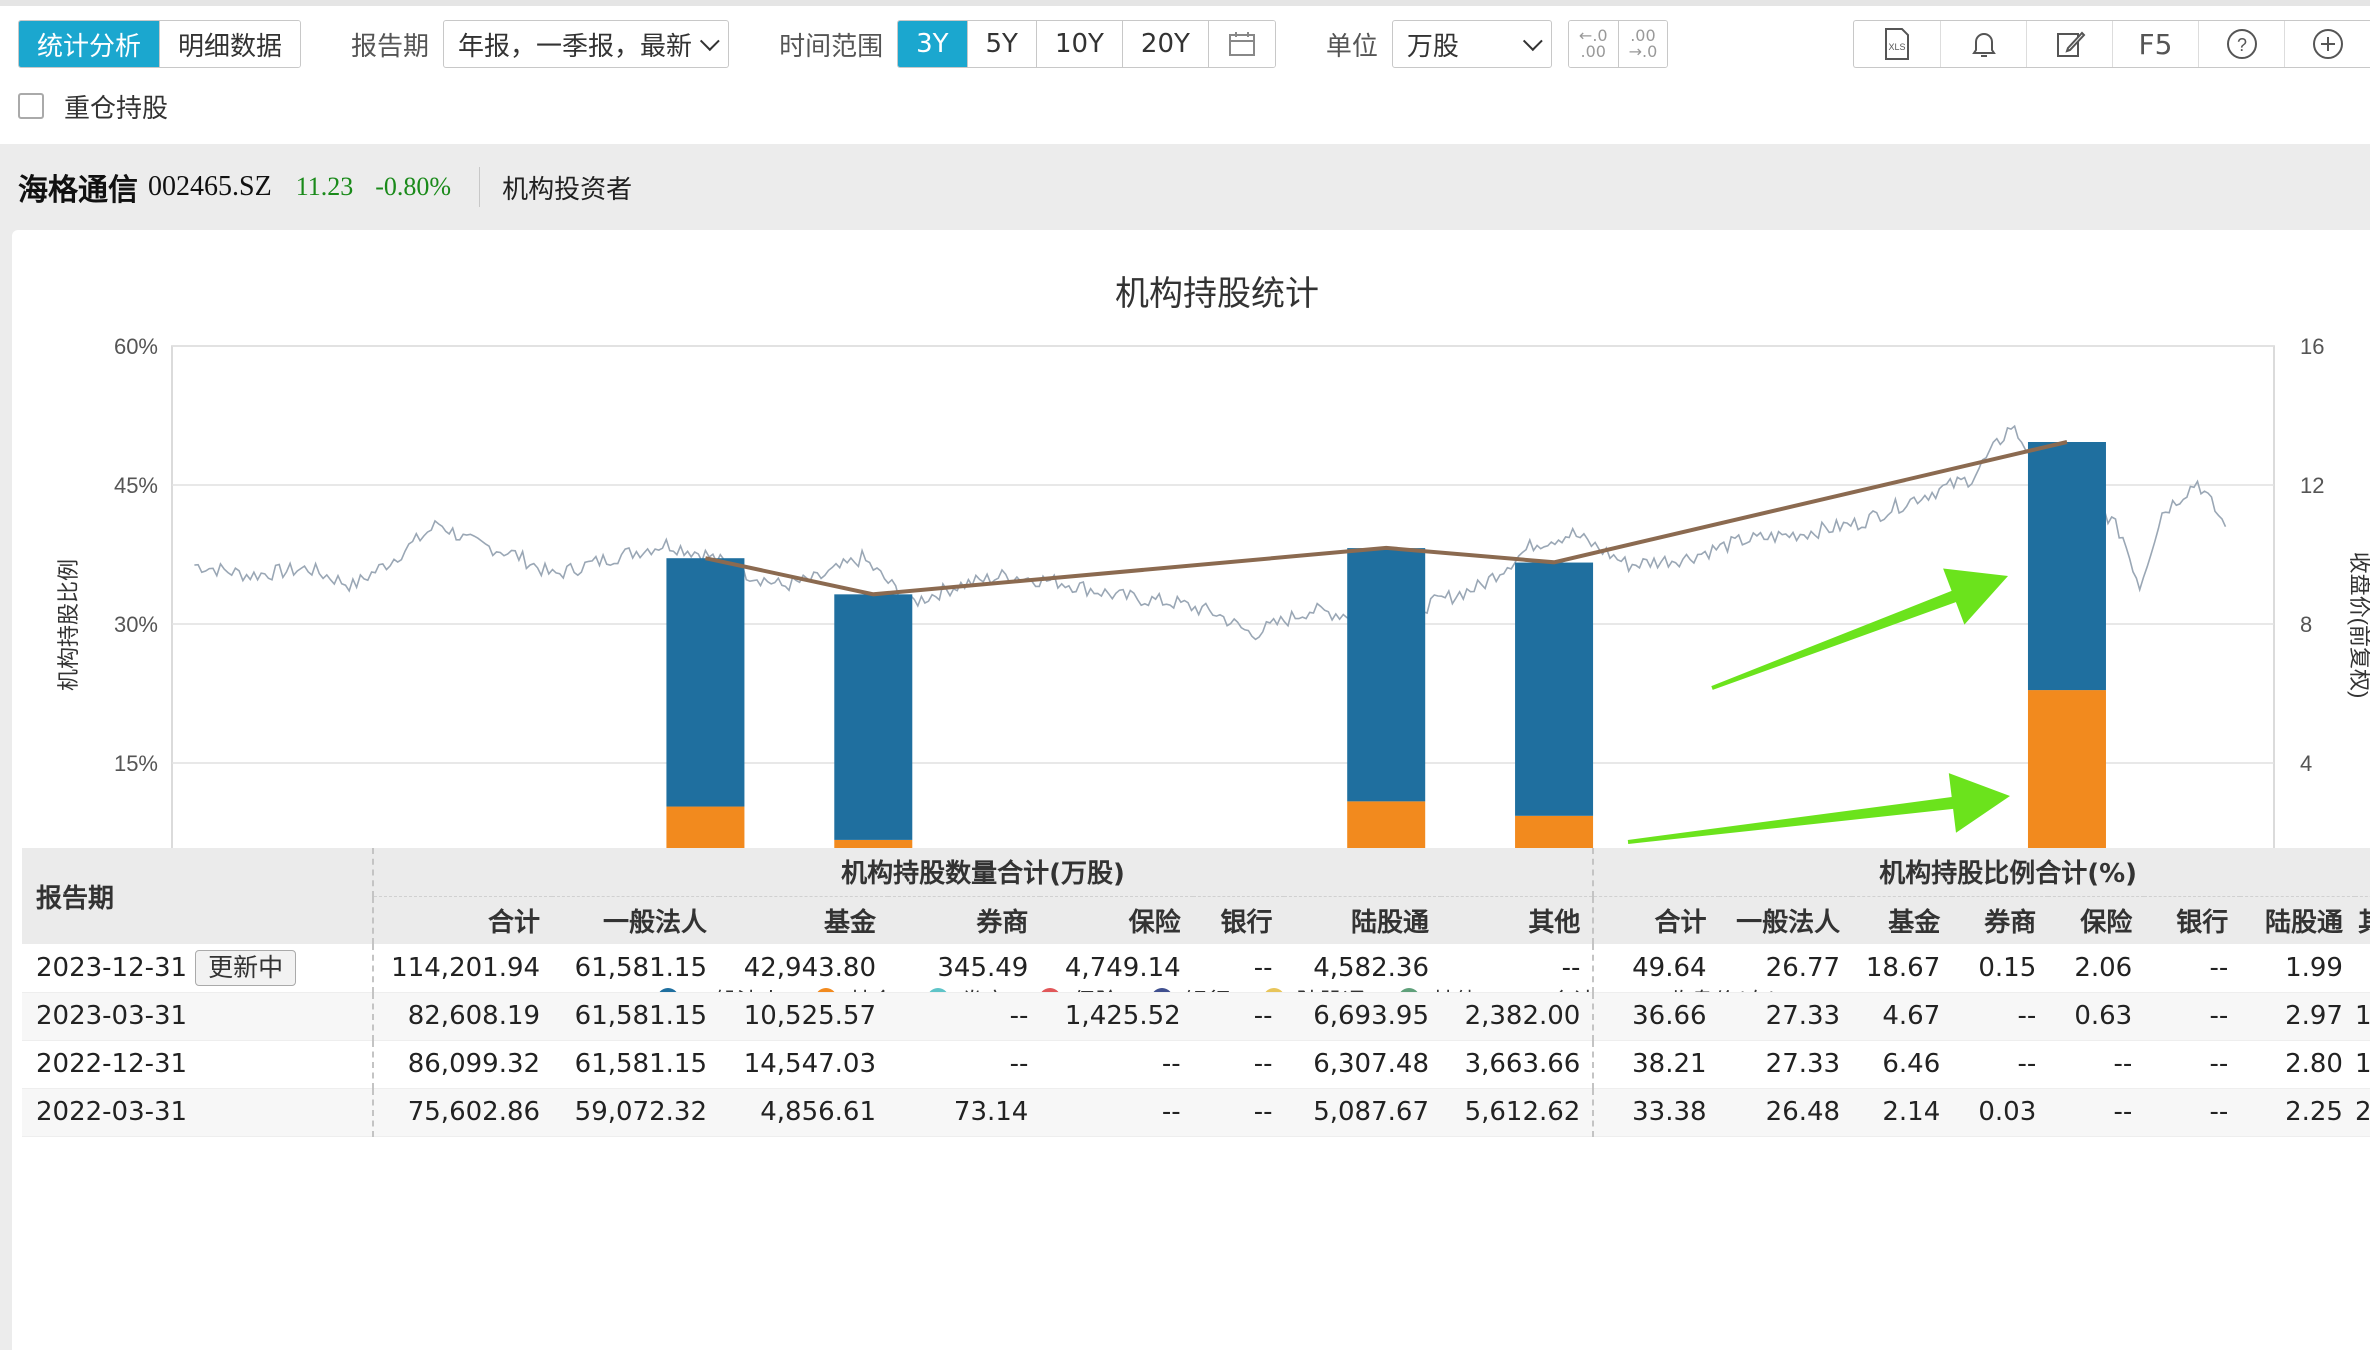  What do you see at coordinates (1532, 41) in the screenshot?
I see `chevron-down-icon` at bounding box center [1532, 41].